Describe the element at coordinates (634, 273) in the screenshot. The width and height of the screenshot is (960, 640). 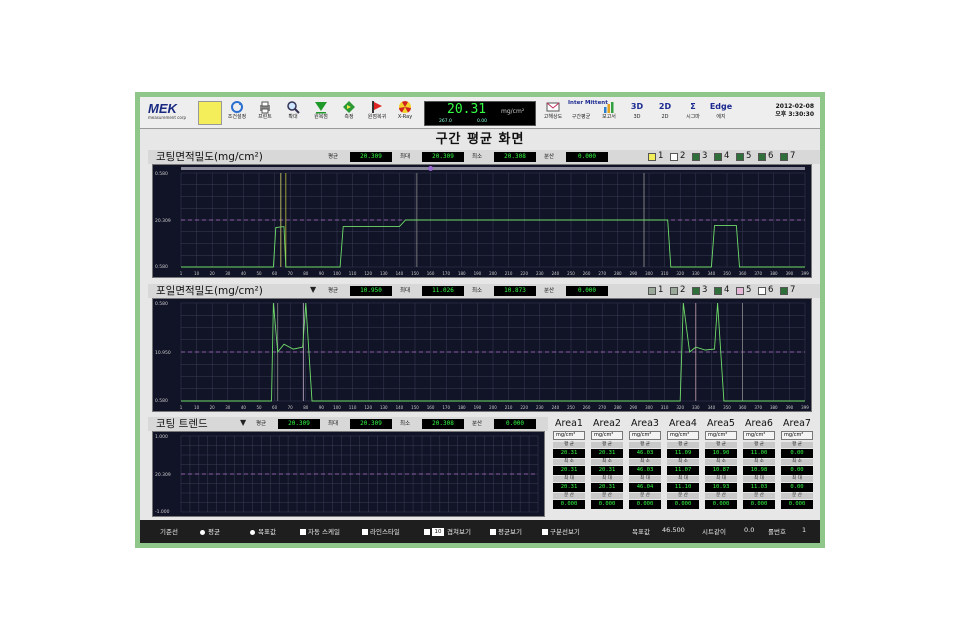
I see `x-tick-label: 290` at that location.